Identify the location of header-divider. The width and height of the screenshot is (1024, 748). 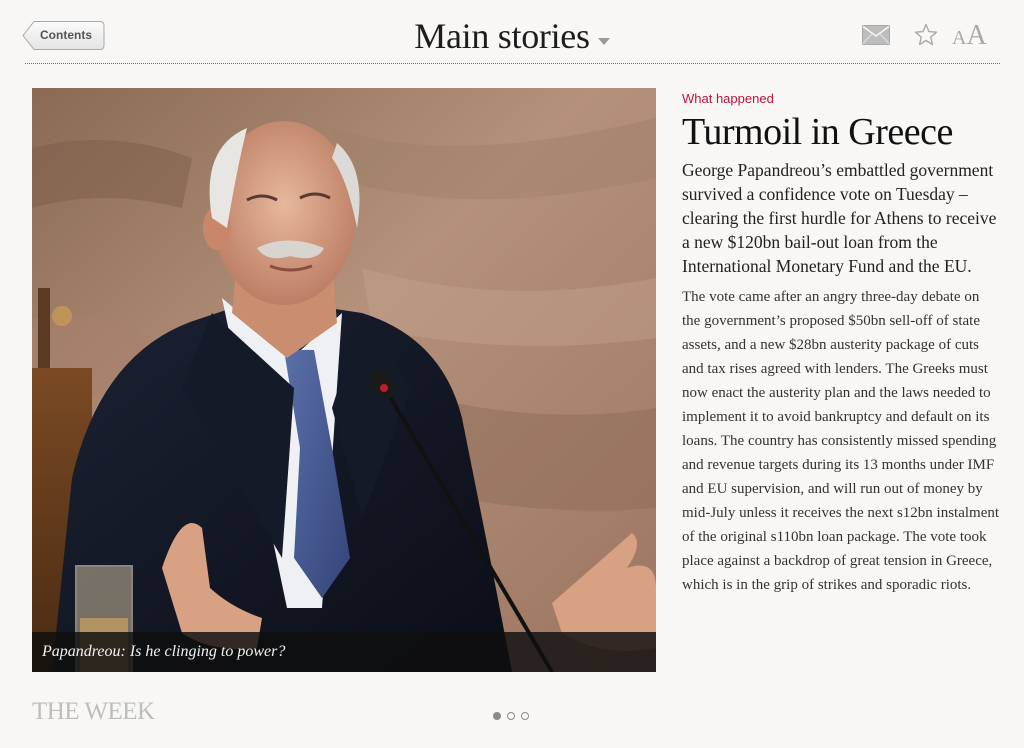
(512, 63).